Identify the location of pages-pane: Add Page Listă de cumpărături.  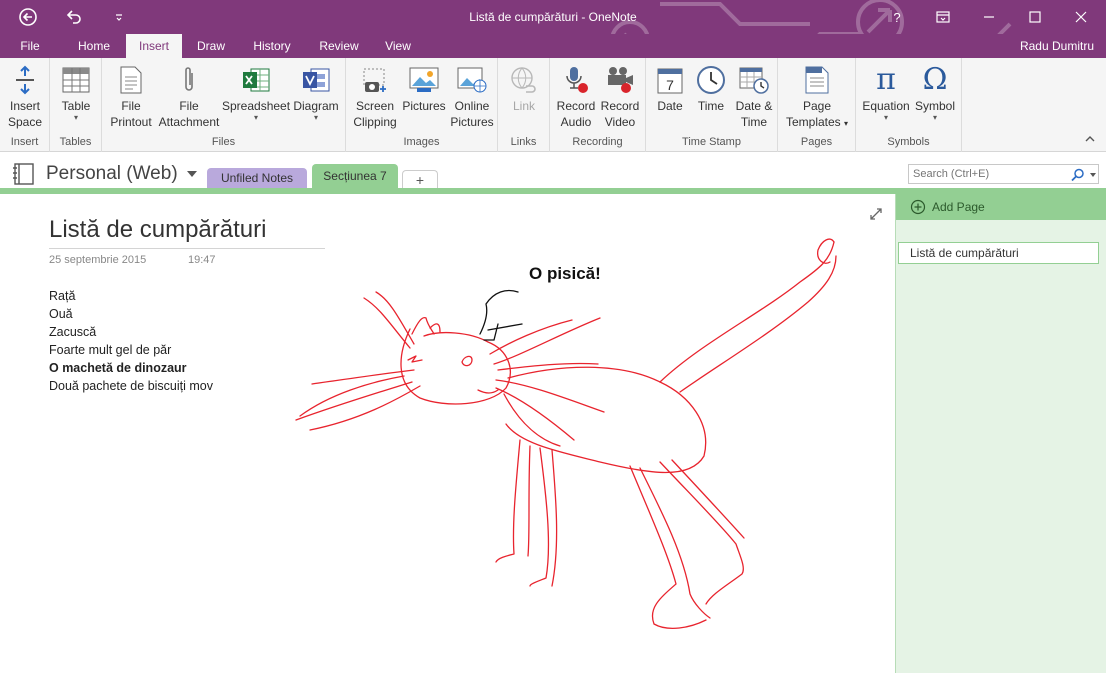
(1000, 433).